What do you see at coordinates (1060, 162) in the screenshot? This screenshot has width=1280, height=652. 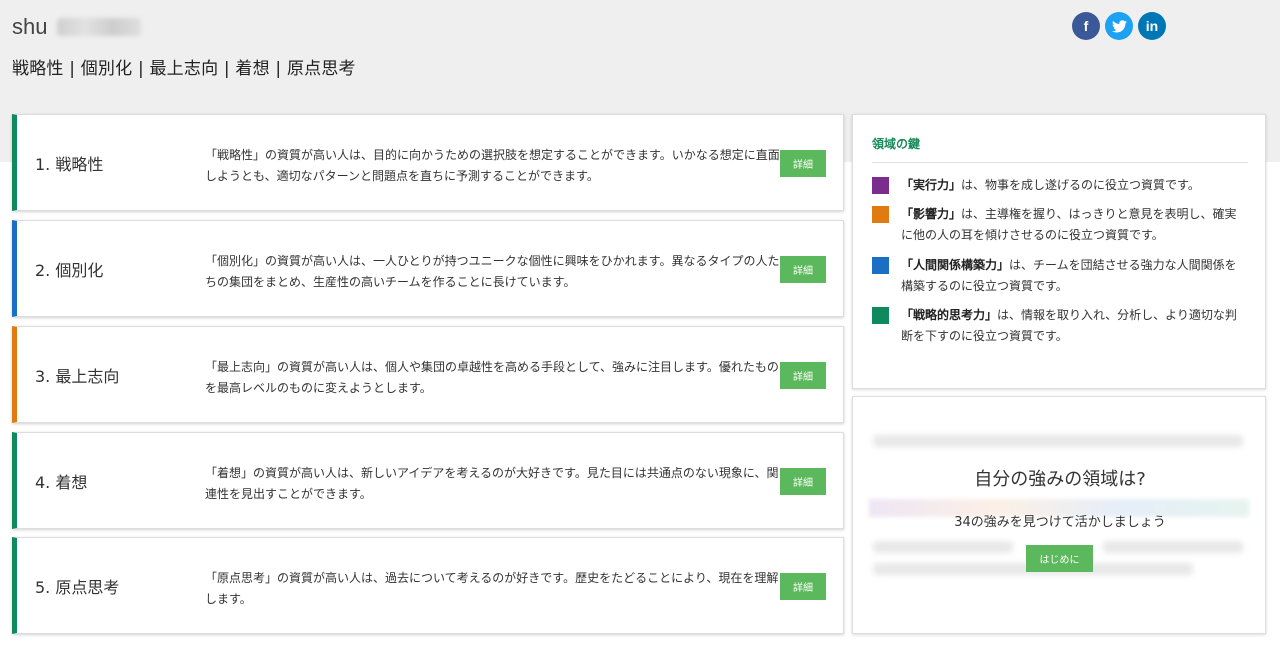 I see `divider` at bounding box center [1060, 162].